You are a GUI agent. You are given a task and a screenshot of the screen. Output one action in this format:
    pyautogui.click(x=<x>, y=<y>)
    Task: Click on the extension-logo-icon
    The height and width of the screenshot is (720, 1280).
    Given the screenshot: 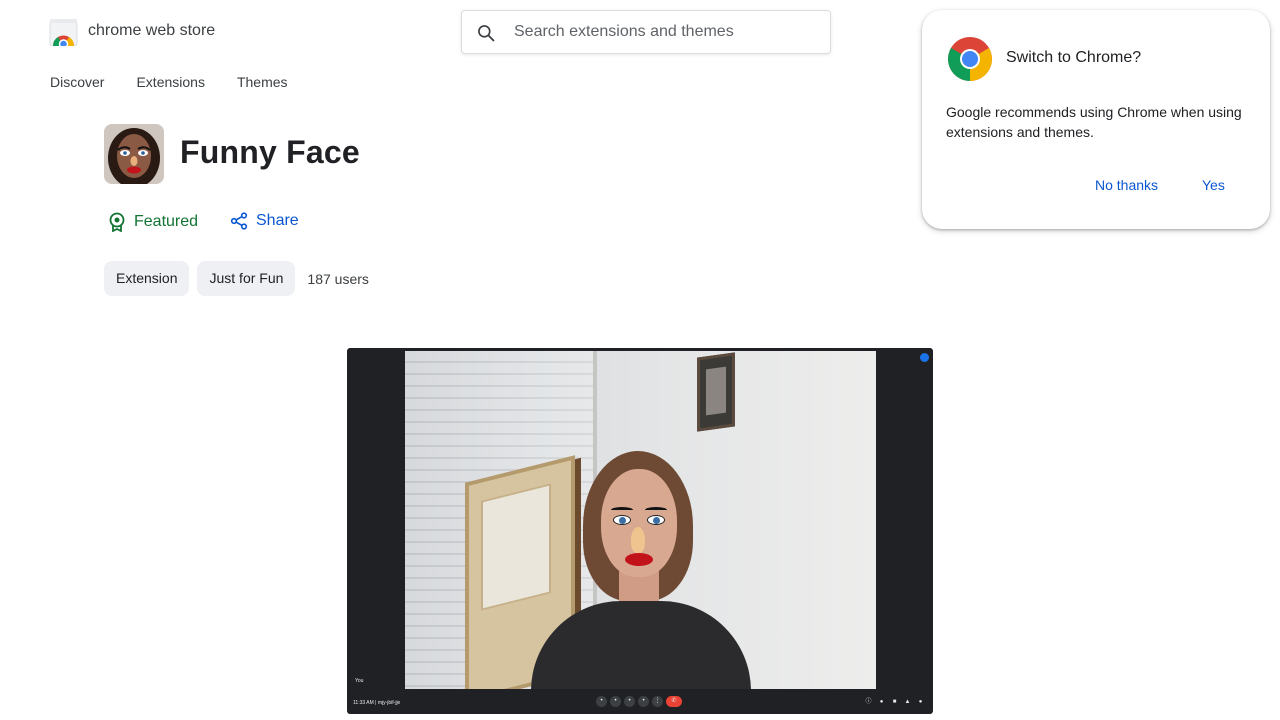 What is the action you would take?
    pyautogui.click(x=134, y=154)
    